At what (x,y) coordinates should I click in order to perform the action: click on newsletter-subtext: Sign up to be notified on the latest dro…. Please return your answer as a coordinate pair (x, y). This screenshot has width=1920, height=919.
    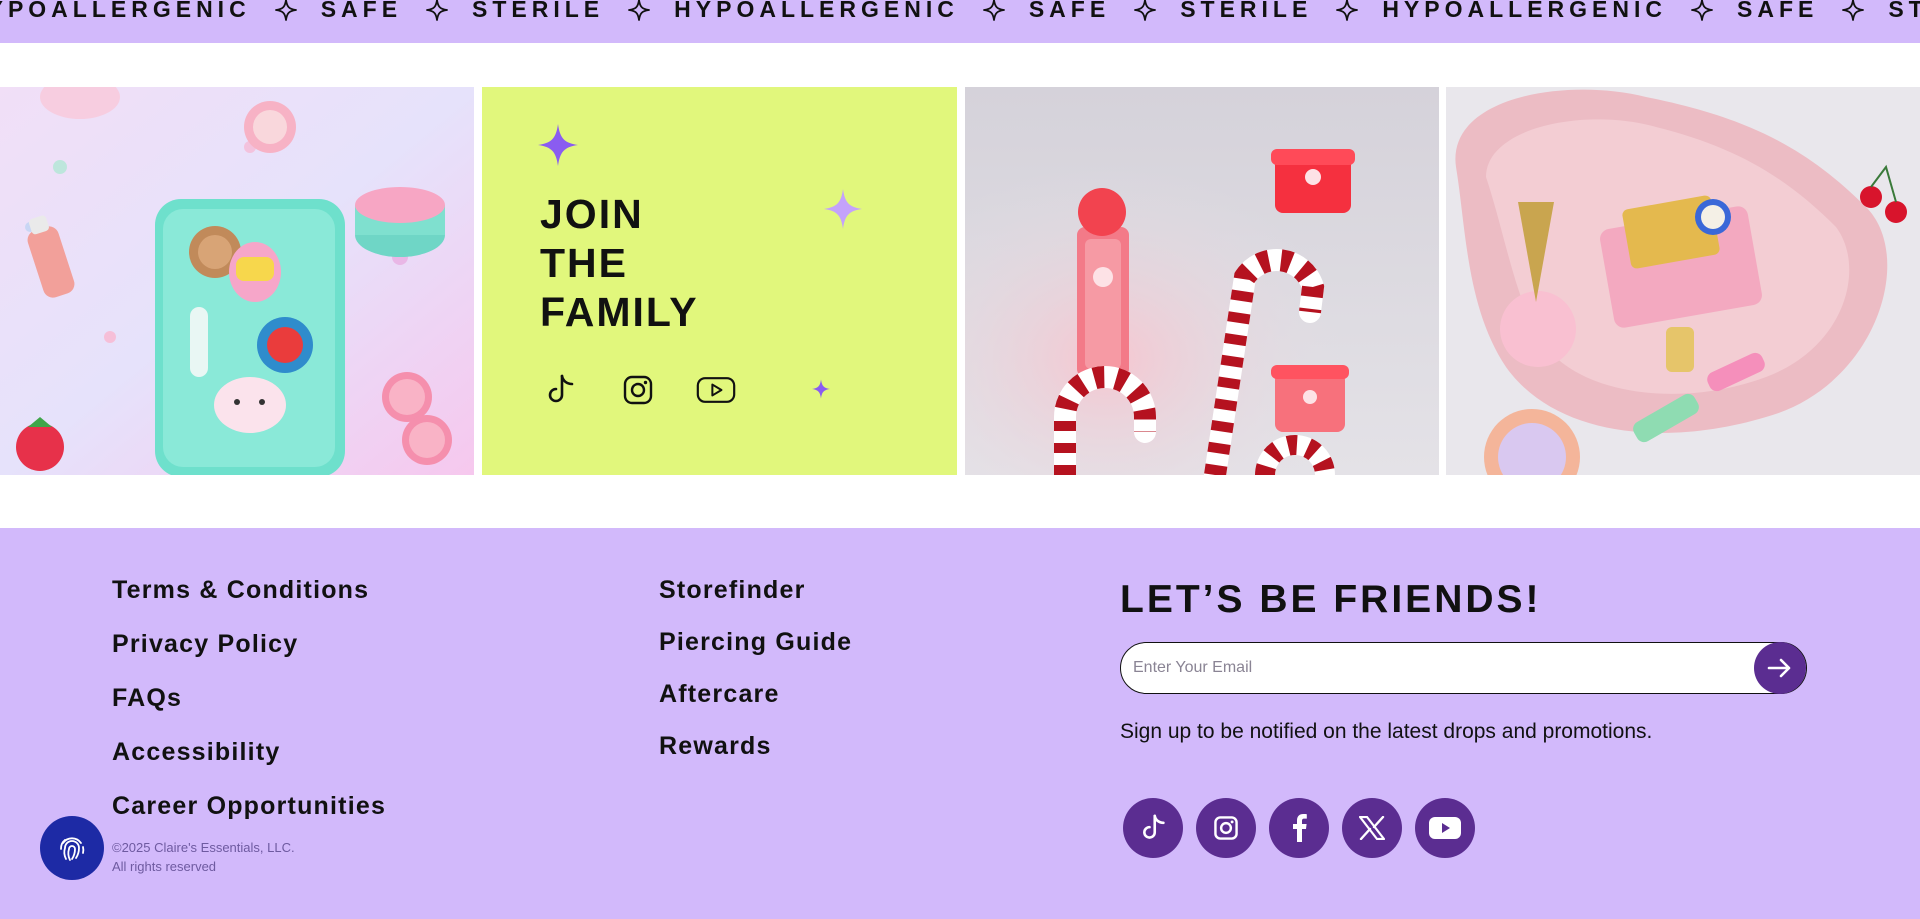
    Looking at the image, I should click on (1386, 731).